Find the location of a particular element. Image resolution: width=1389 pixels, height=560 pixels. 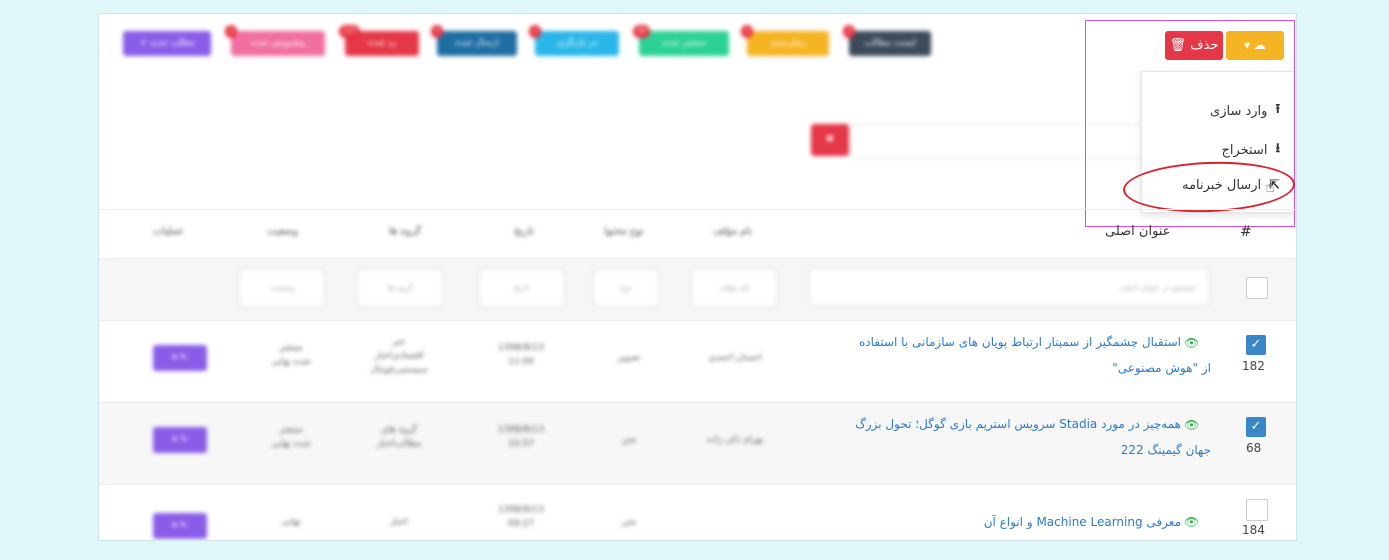

date-cell: 1398/8/13 10:57 is located at coordinates (521, 437).